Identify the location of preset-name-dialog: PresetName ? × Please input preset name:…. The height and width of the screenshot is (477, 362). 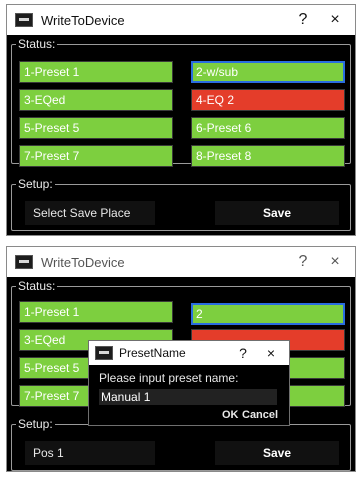
(189, 383).